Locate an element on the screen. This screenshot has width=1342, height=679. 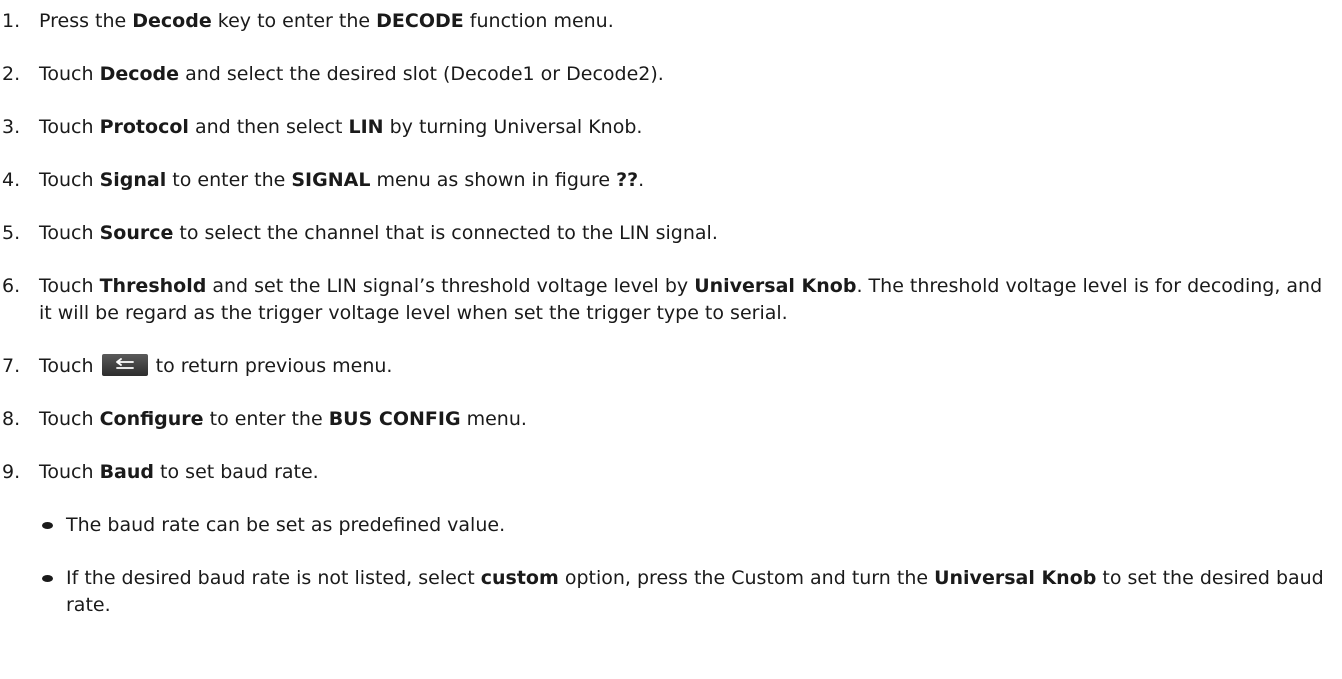
step-number: 4. is located at coordinates (11, 180).